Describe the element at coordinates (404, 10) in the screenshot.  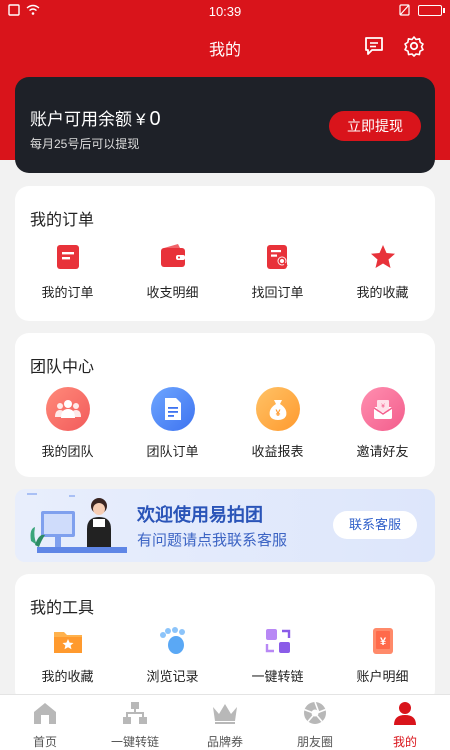
I see `no-sim-icon` at that location.